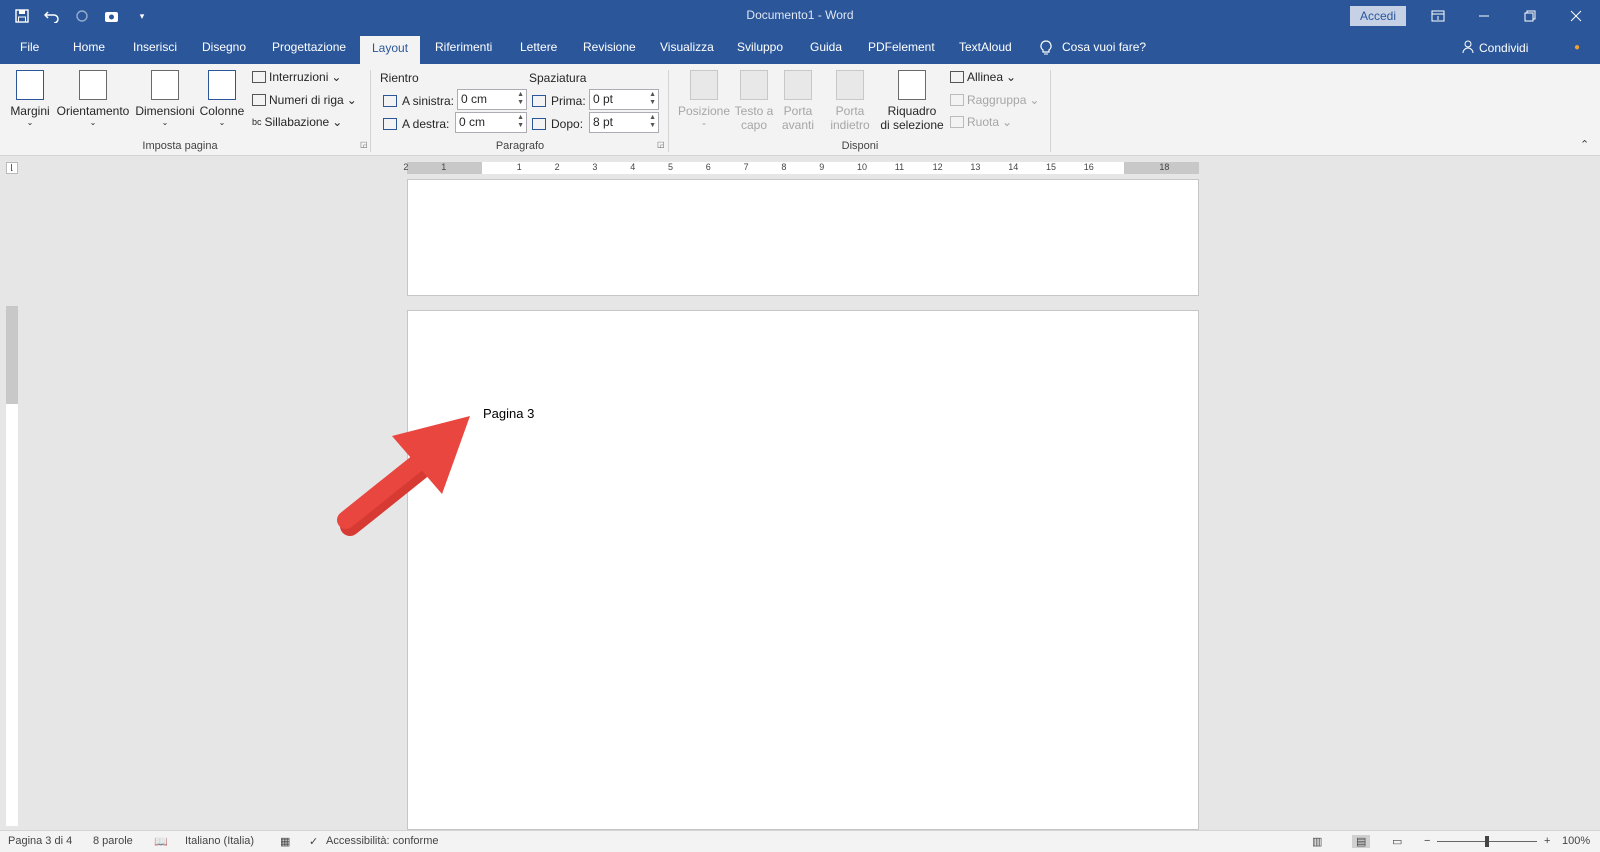 This screenshot has width=1600, height=852. I want to click on ruler-number: 11, so click(899, 167).